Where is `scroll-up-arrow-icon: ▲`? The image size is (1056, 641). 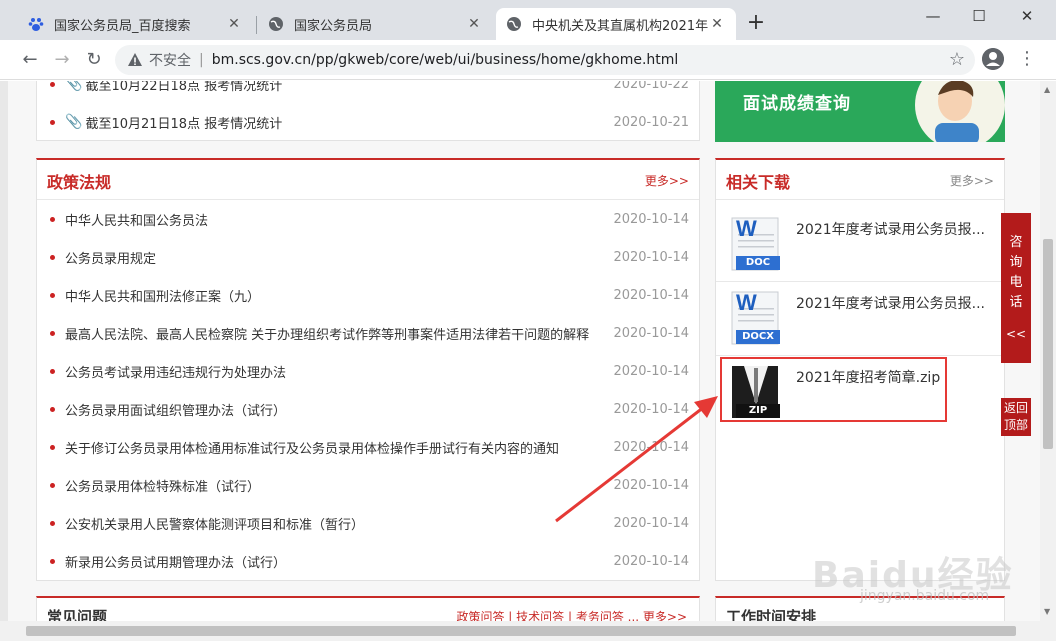
scroll-up-arrow-icon: ▲ is located at coordinates (1048, 89).